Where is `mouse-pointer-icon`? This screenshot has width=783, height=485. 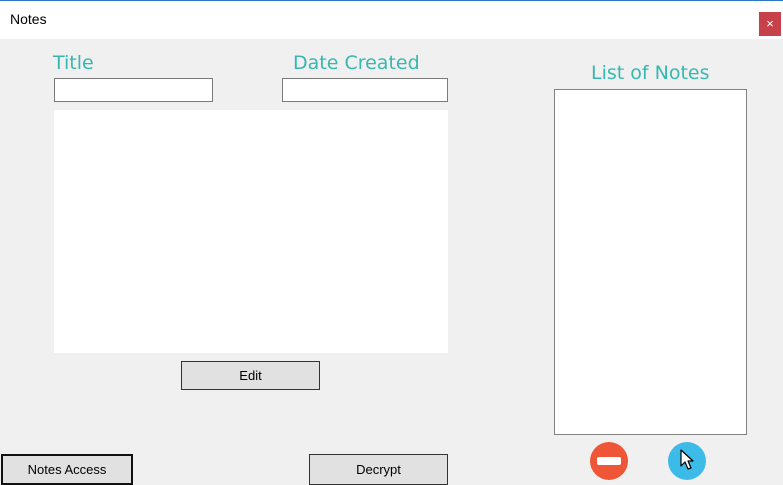 mouse-pointer-icon is located at coordinates (687, 459).